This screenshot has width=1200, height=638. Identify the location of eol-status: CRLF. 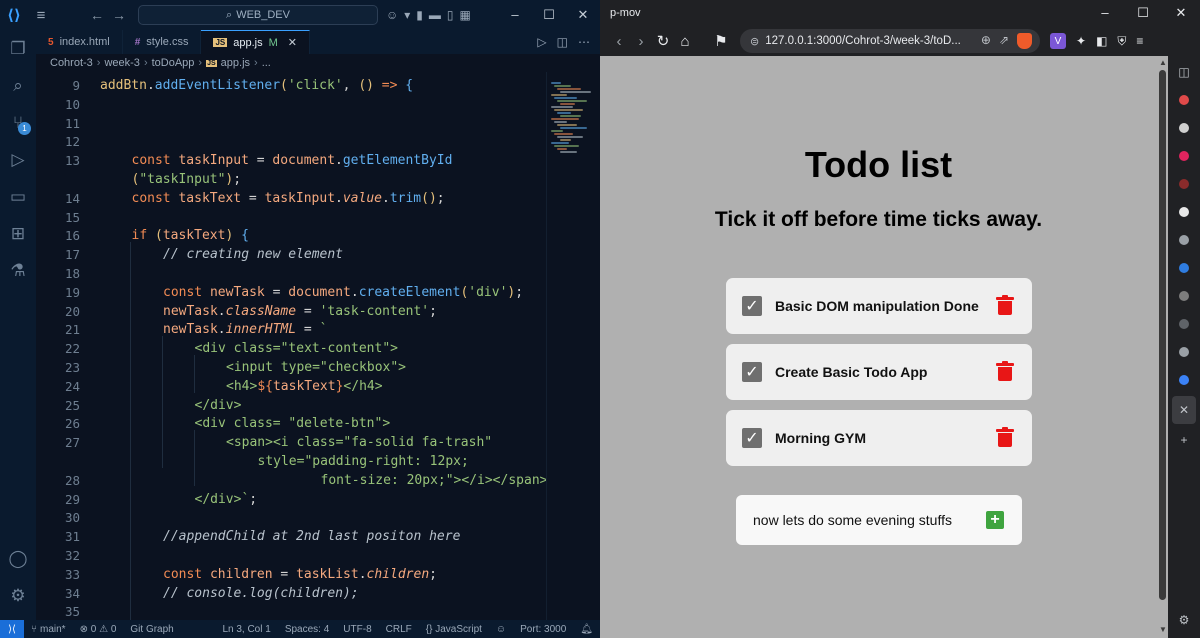
(399, 629).